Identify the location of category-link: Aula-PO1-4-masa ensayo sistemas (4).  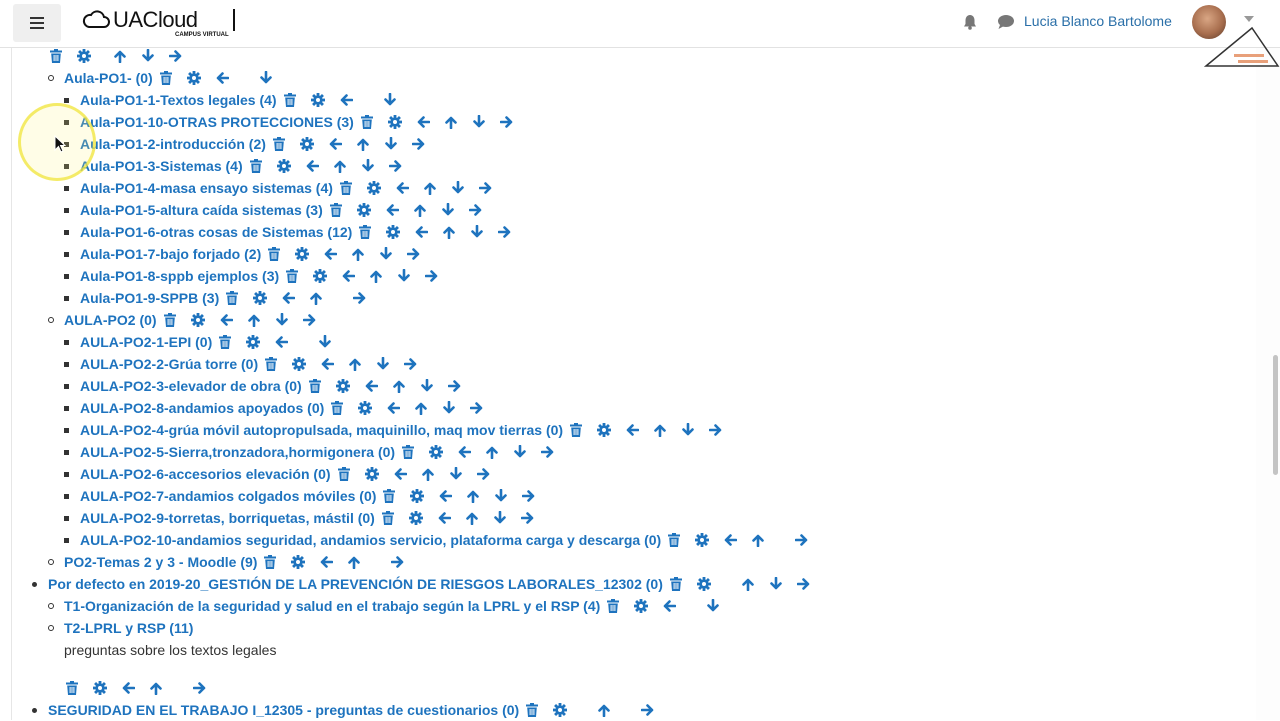
(206, 188).